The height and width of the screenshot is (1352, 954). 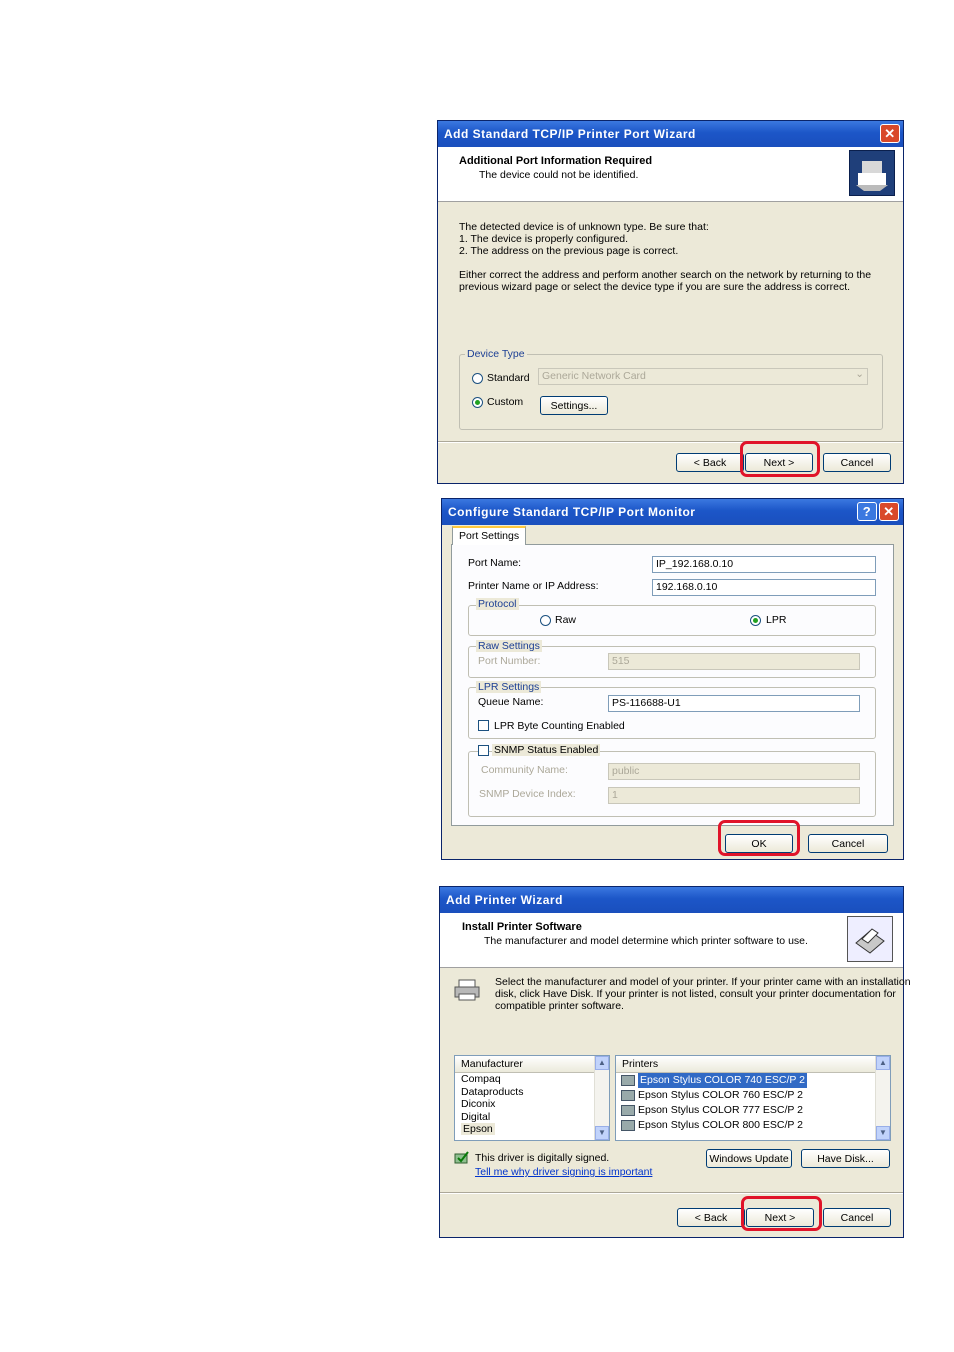 What do you see at coordinates (720, 1110) in the screenshot?
I see `printer-label: Epson Stylus COLOR 777 ESC/P 2` at bounding box center [720, 1110].